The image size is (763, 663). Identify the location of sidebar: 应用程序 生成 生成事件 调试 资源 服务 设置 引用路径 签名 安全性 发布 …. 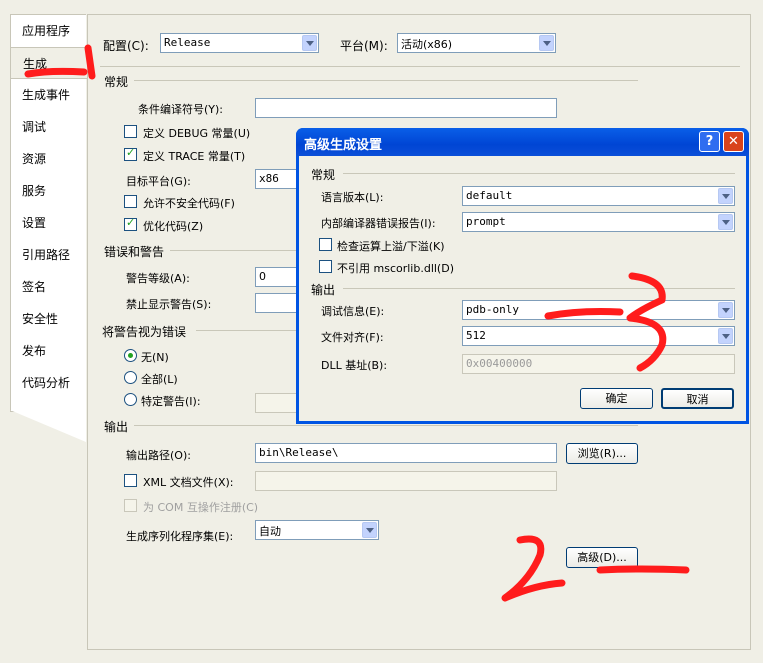
(50, 228).